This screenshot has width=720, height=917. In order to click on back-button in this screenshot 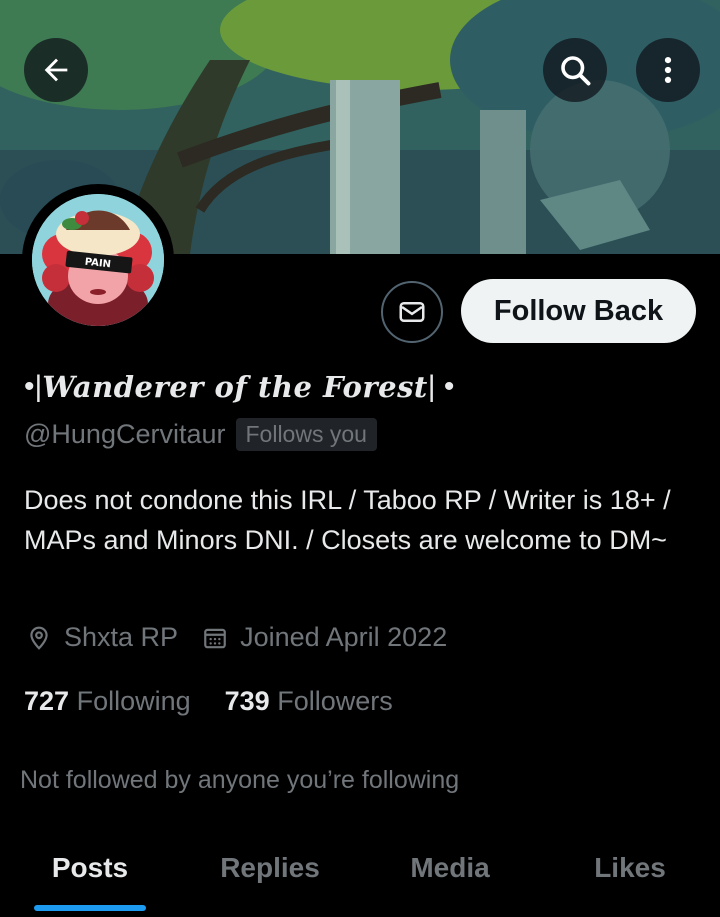, I will do `click(56, 70)`.